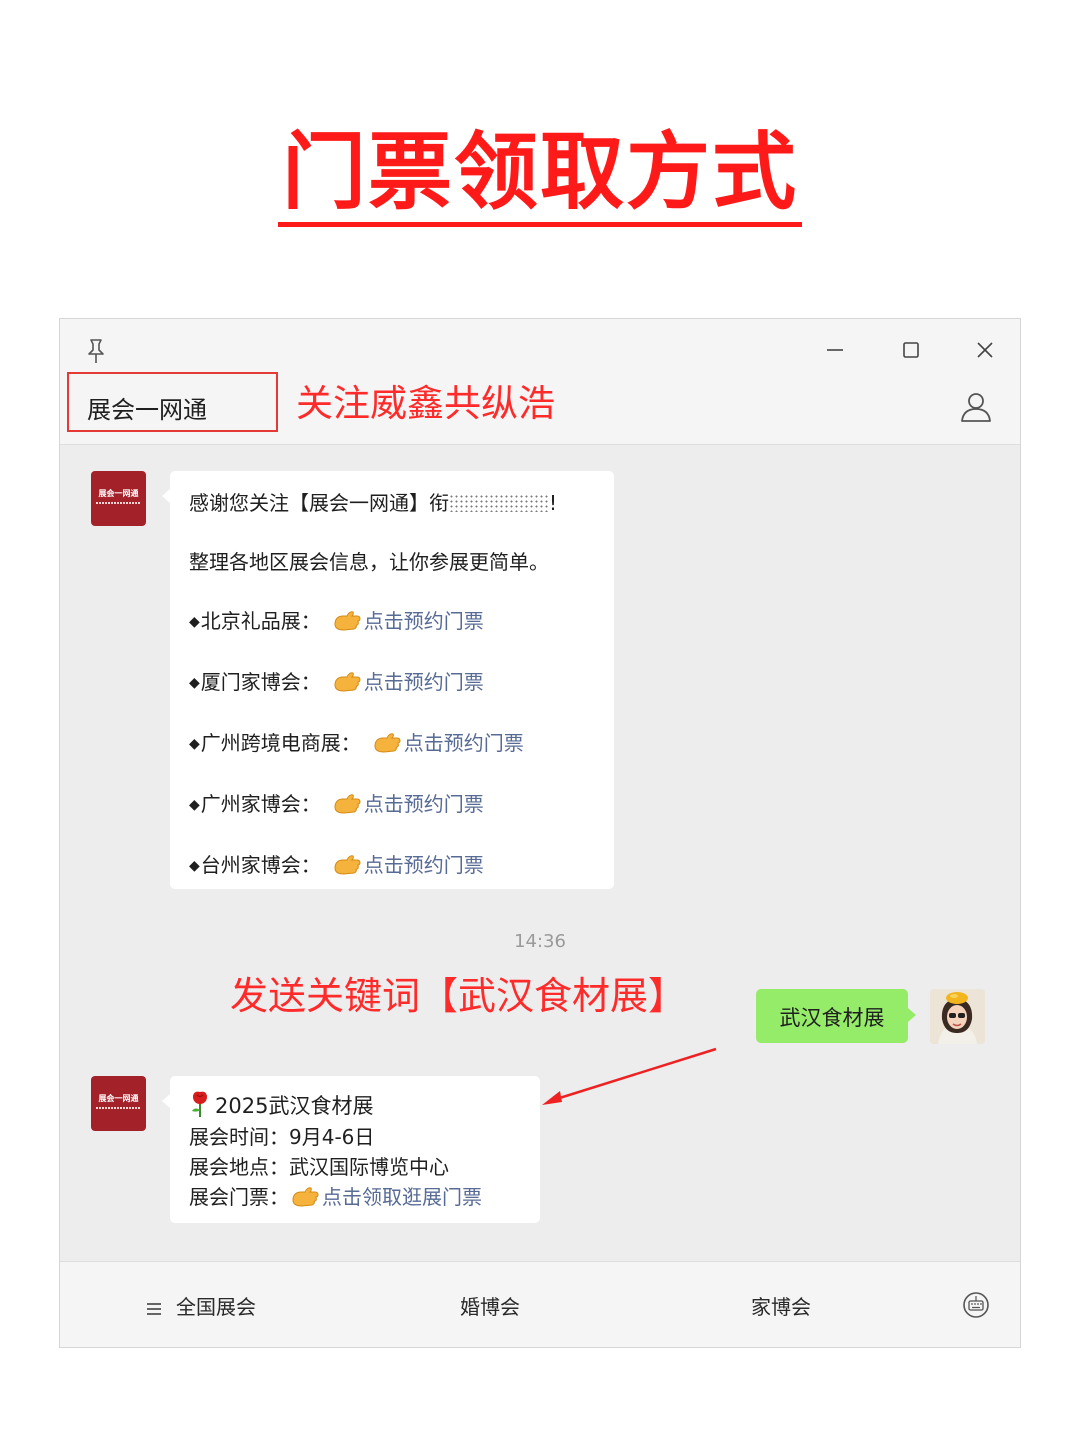 Image resolution: width=1080 pixels, height=1443 pixels. I want to click on chat-name-highlight: 展会一网通, so click(172, 402).